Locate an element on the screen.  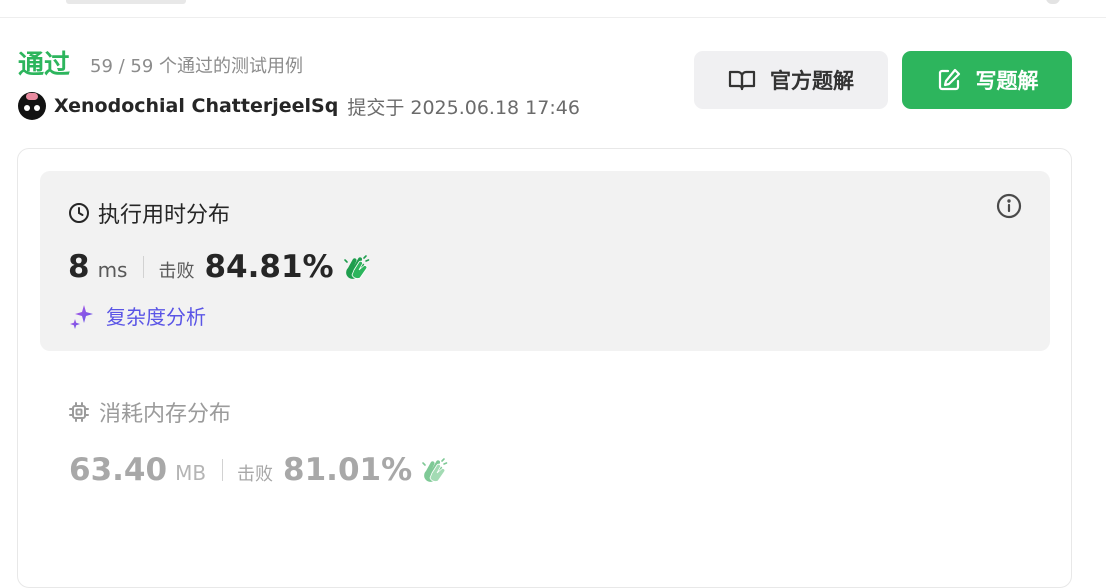
official-solution-button: 官方题解 is located at coordinates (791, 80).